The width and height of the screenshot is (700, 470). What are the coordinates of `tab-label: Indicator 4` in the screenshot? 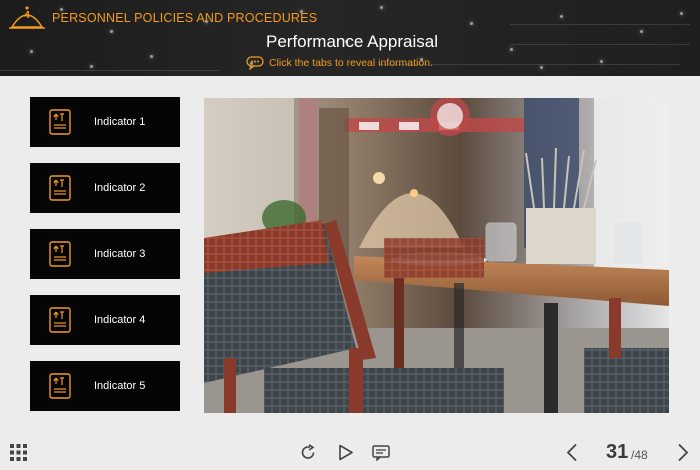 It's located at (120, 320).